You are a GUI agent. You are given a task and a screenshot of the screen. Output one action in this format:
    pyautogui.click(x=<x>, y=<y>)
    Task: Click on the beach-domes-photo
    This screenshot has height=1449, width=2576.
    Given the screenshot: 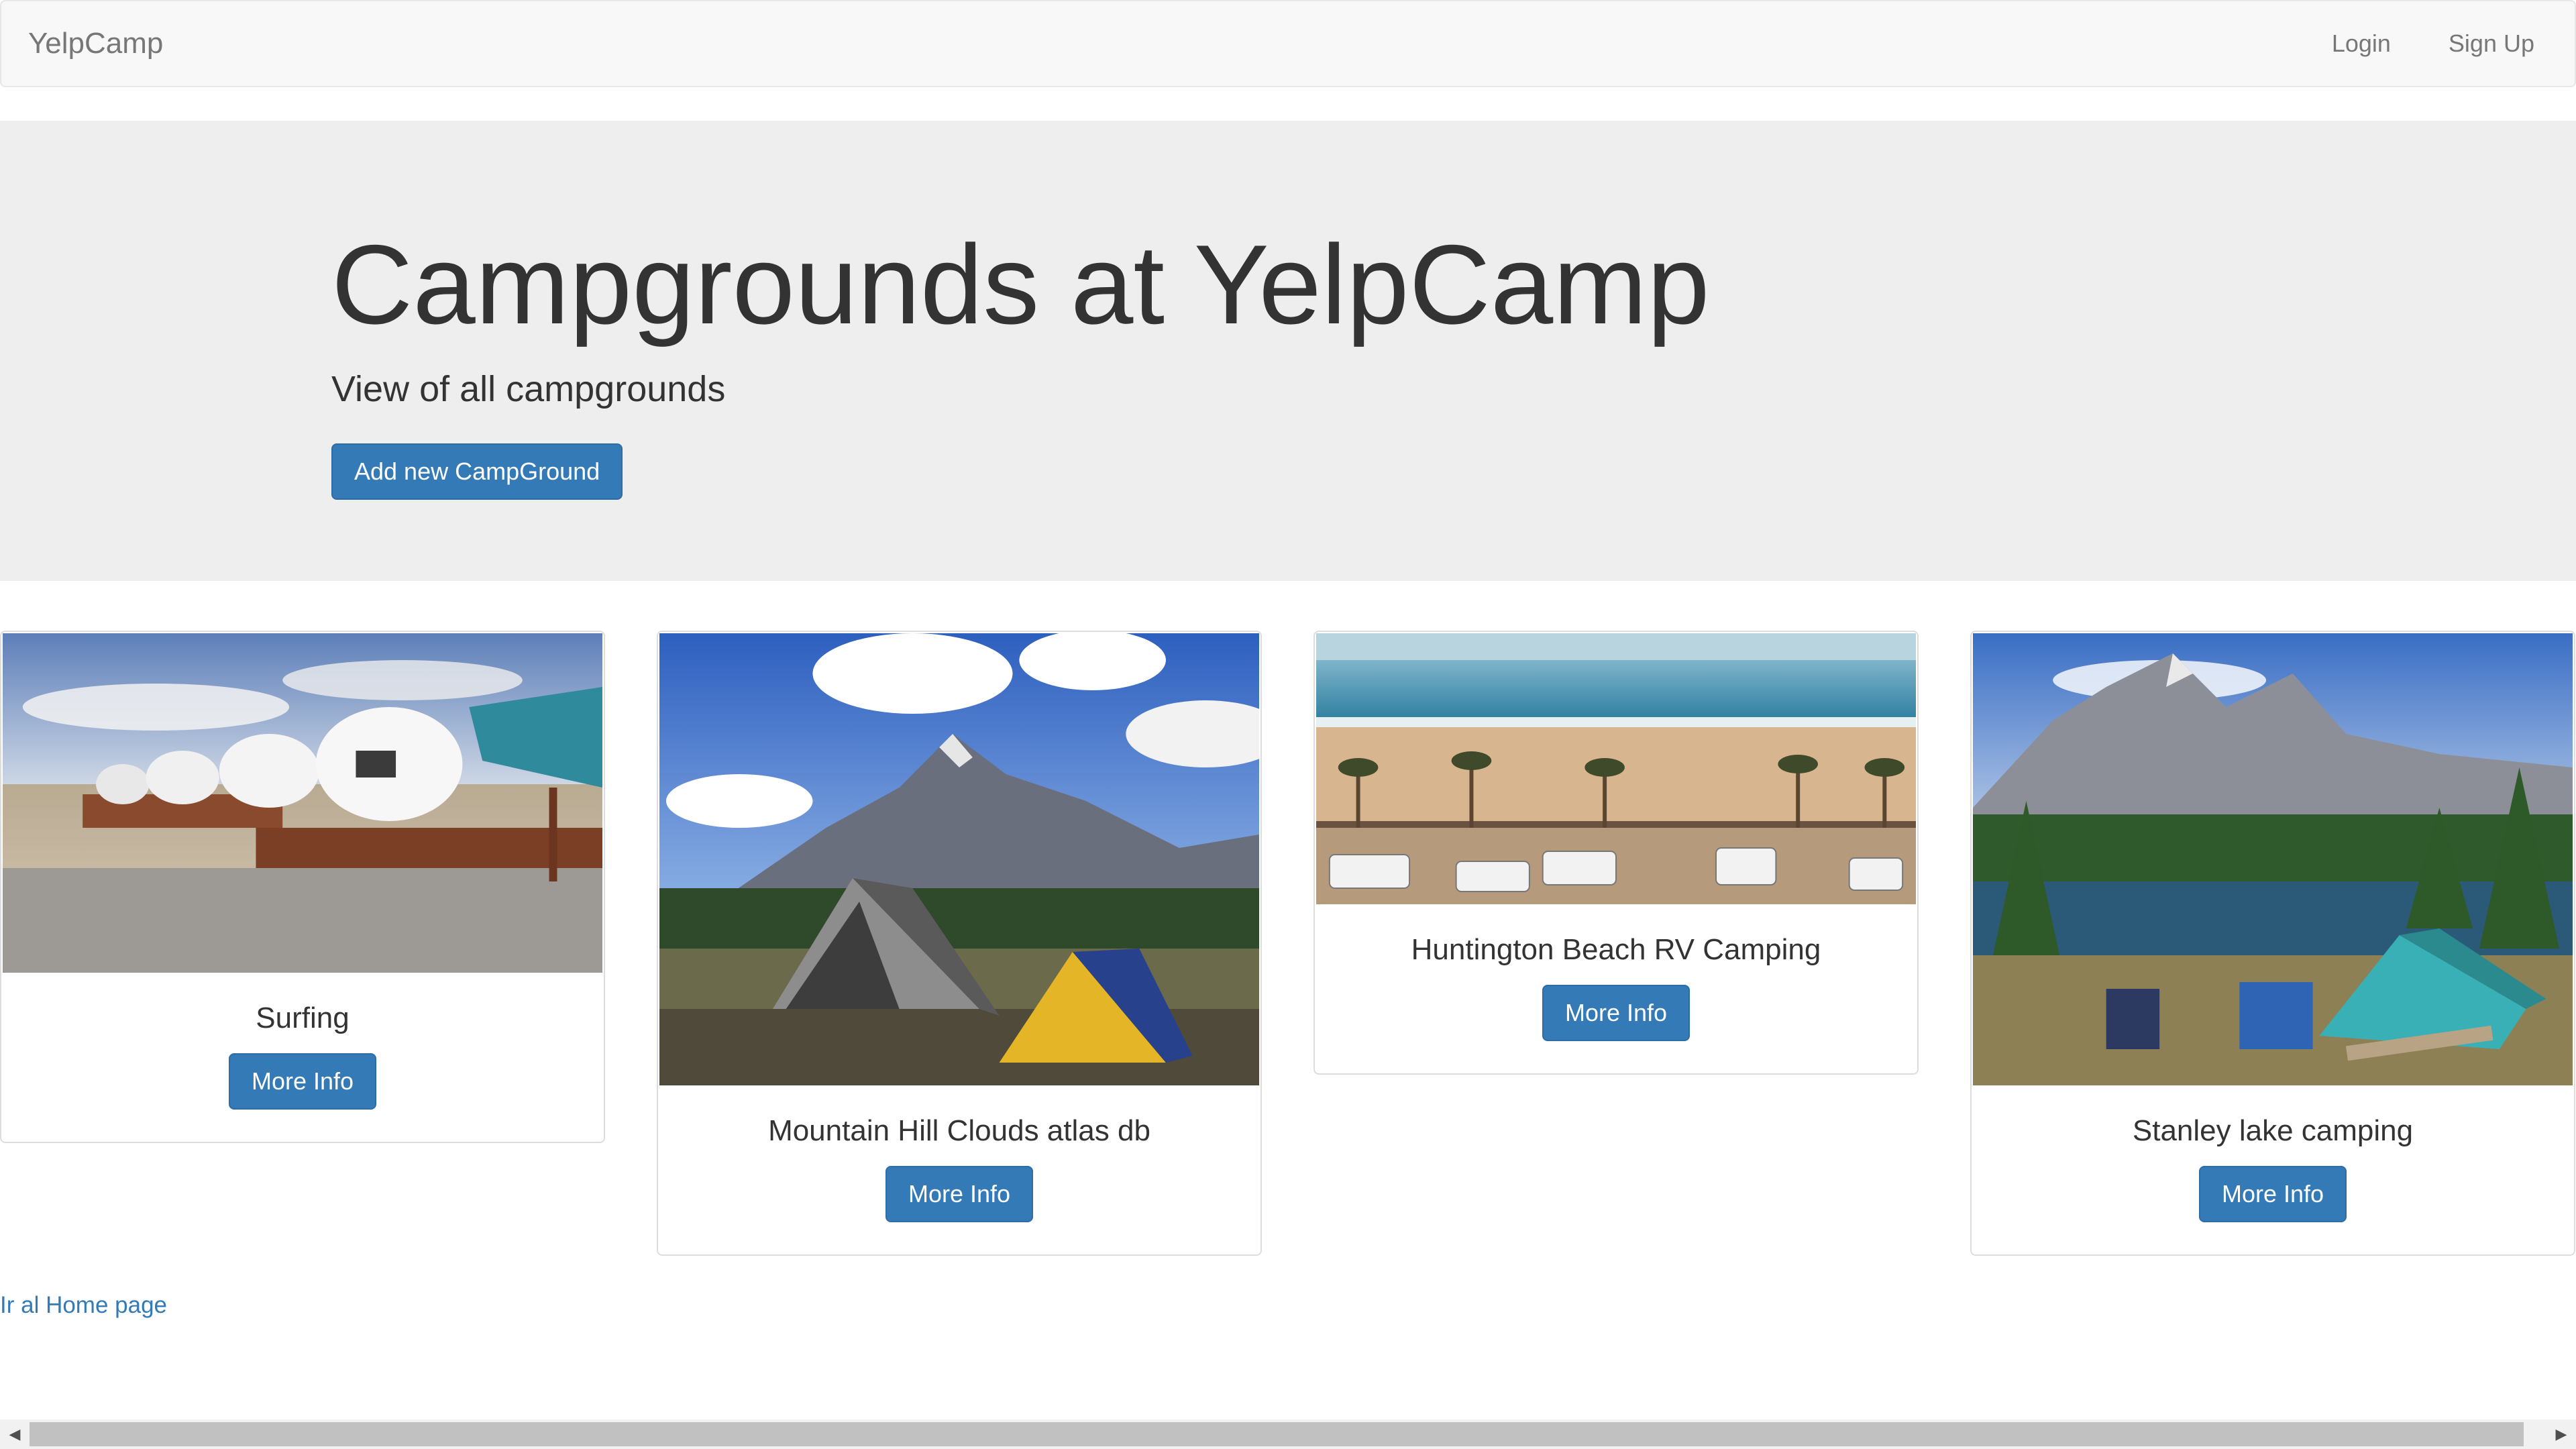 What is the action you would take?
    pyautogui.click(x=302, y=803)
    